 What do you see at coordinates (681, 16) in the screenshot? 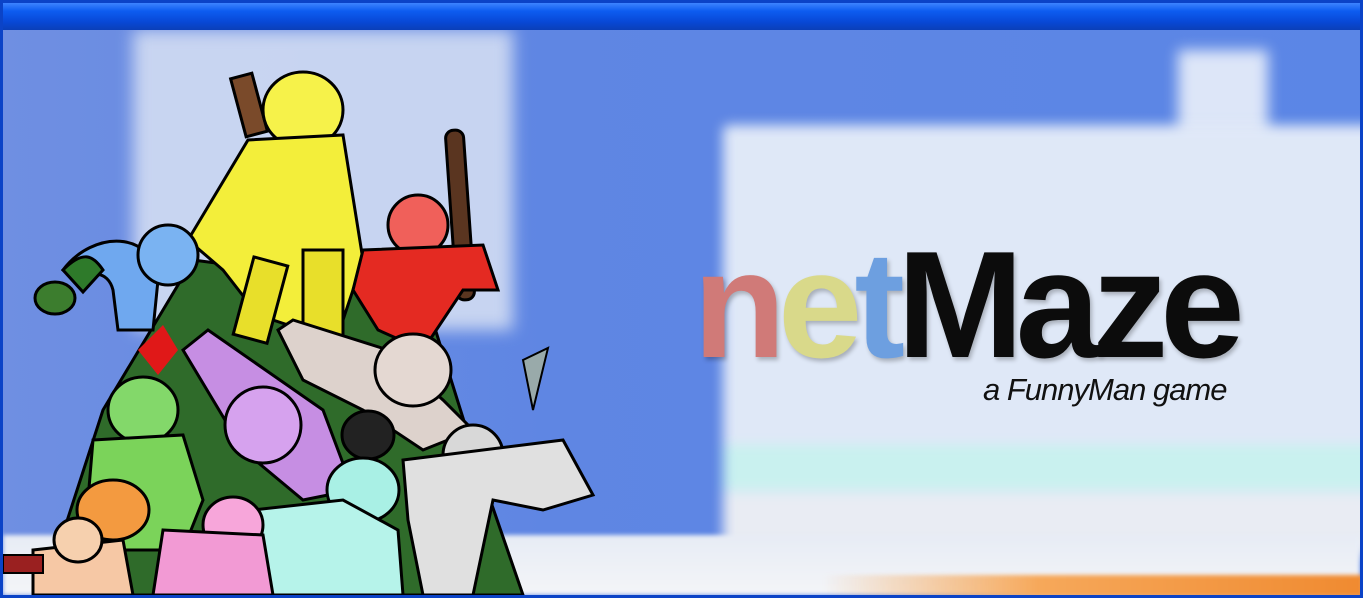
I see `window-titlebar` at bounding box center [681, 16].